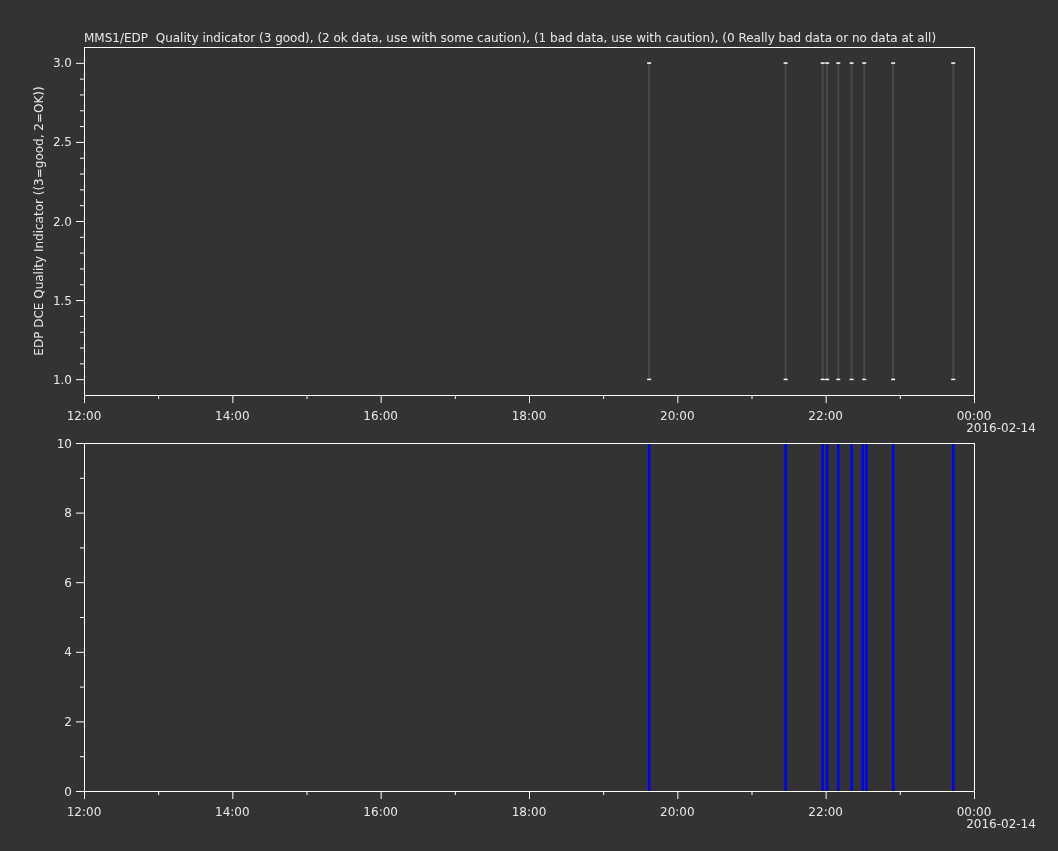 This screenshot has width=1058, height=851. What do you see at coordinates (510, 38) in the screenshot?
I see `plot-title: MMS1/EDP Quality indicator (3 good), (2 ok data, use with some caution), (1 bad data, use with caution), (0 Really bad data or no data at all)` at bounding box center [510, 38].